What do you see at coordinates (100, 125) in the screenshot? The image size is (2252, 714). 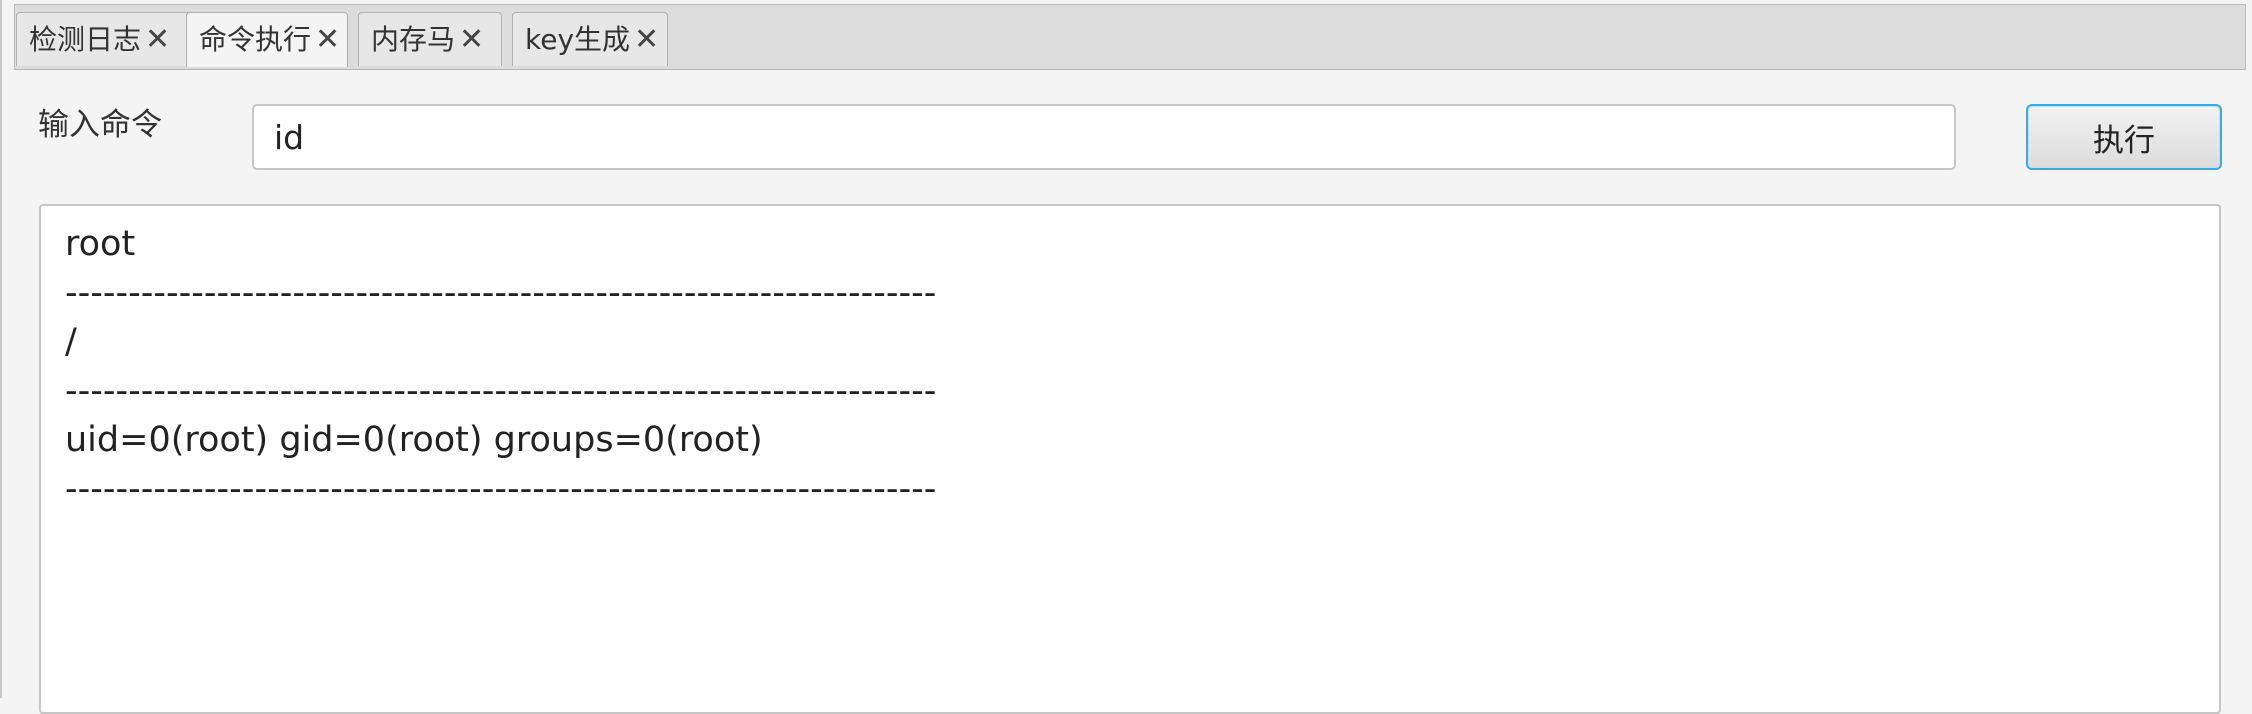 I see `command-input-label: 输入命令` at bounding box center [100, 125].